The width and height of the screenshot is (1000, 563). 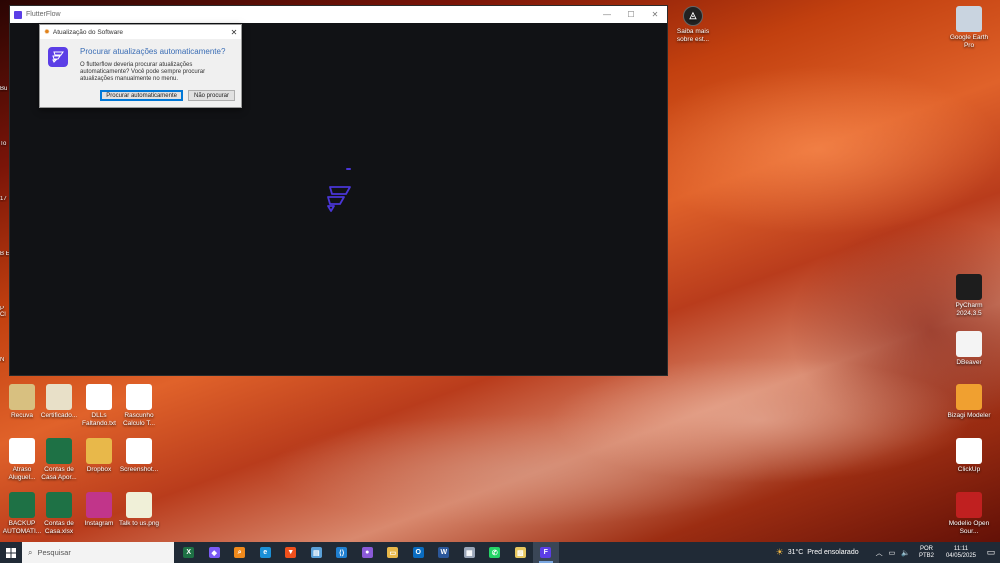 I want to click on start-button, so click(x=11, y=552).